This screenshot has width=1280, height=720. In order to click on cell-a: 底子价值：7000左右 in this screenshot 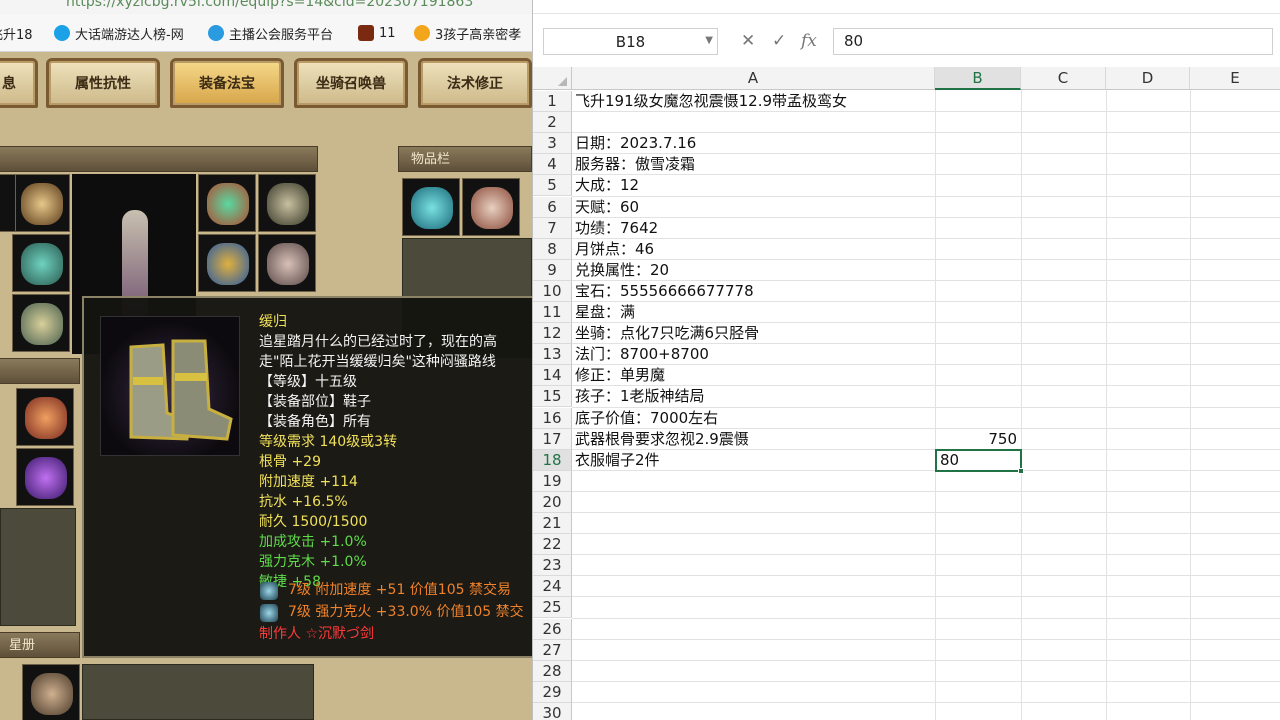, I will do `click(770, 418)`.